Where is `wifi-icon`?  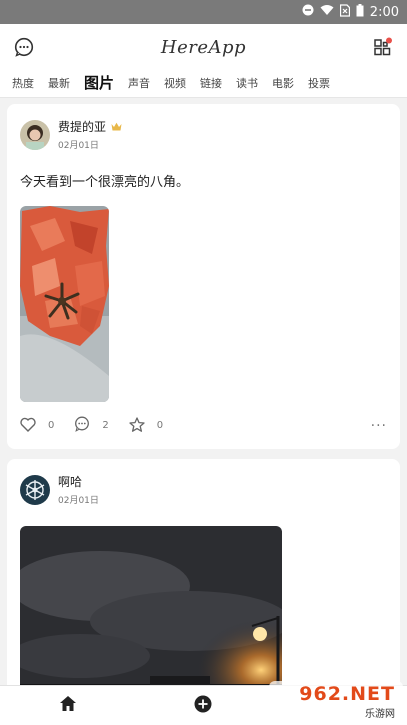 wifi-icon is located at coordinates (327, 12).